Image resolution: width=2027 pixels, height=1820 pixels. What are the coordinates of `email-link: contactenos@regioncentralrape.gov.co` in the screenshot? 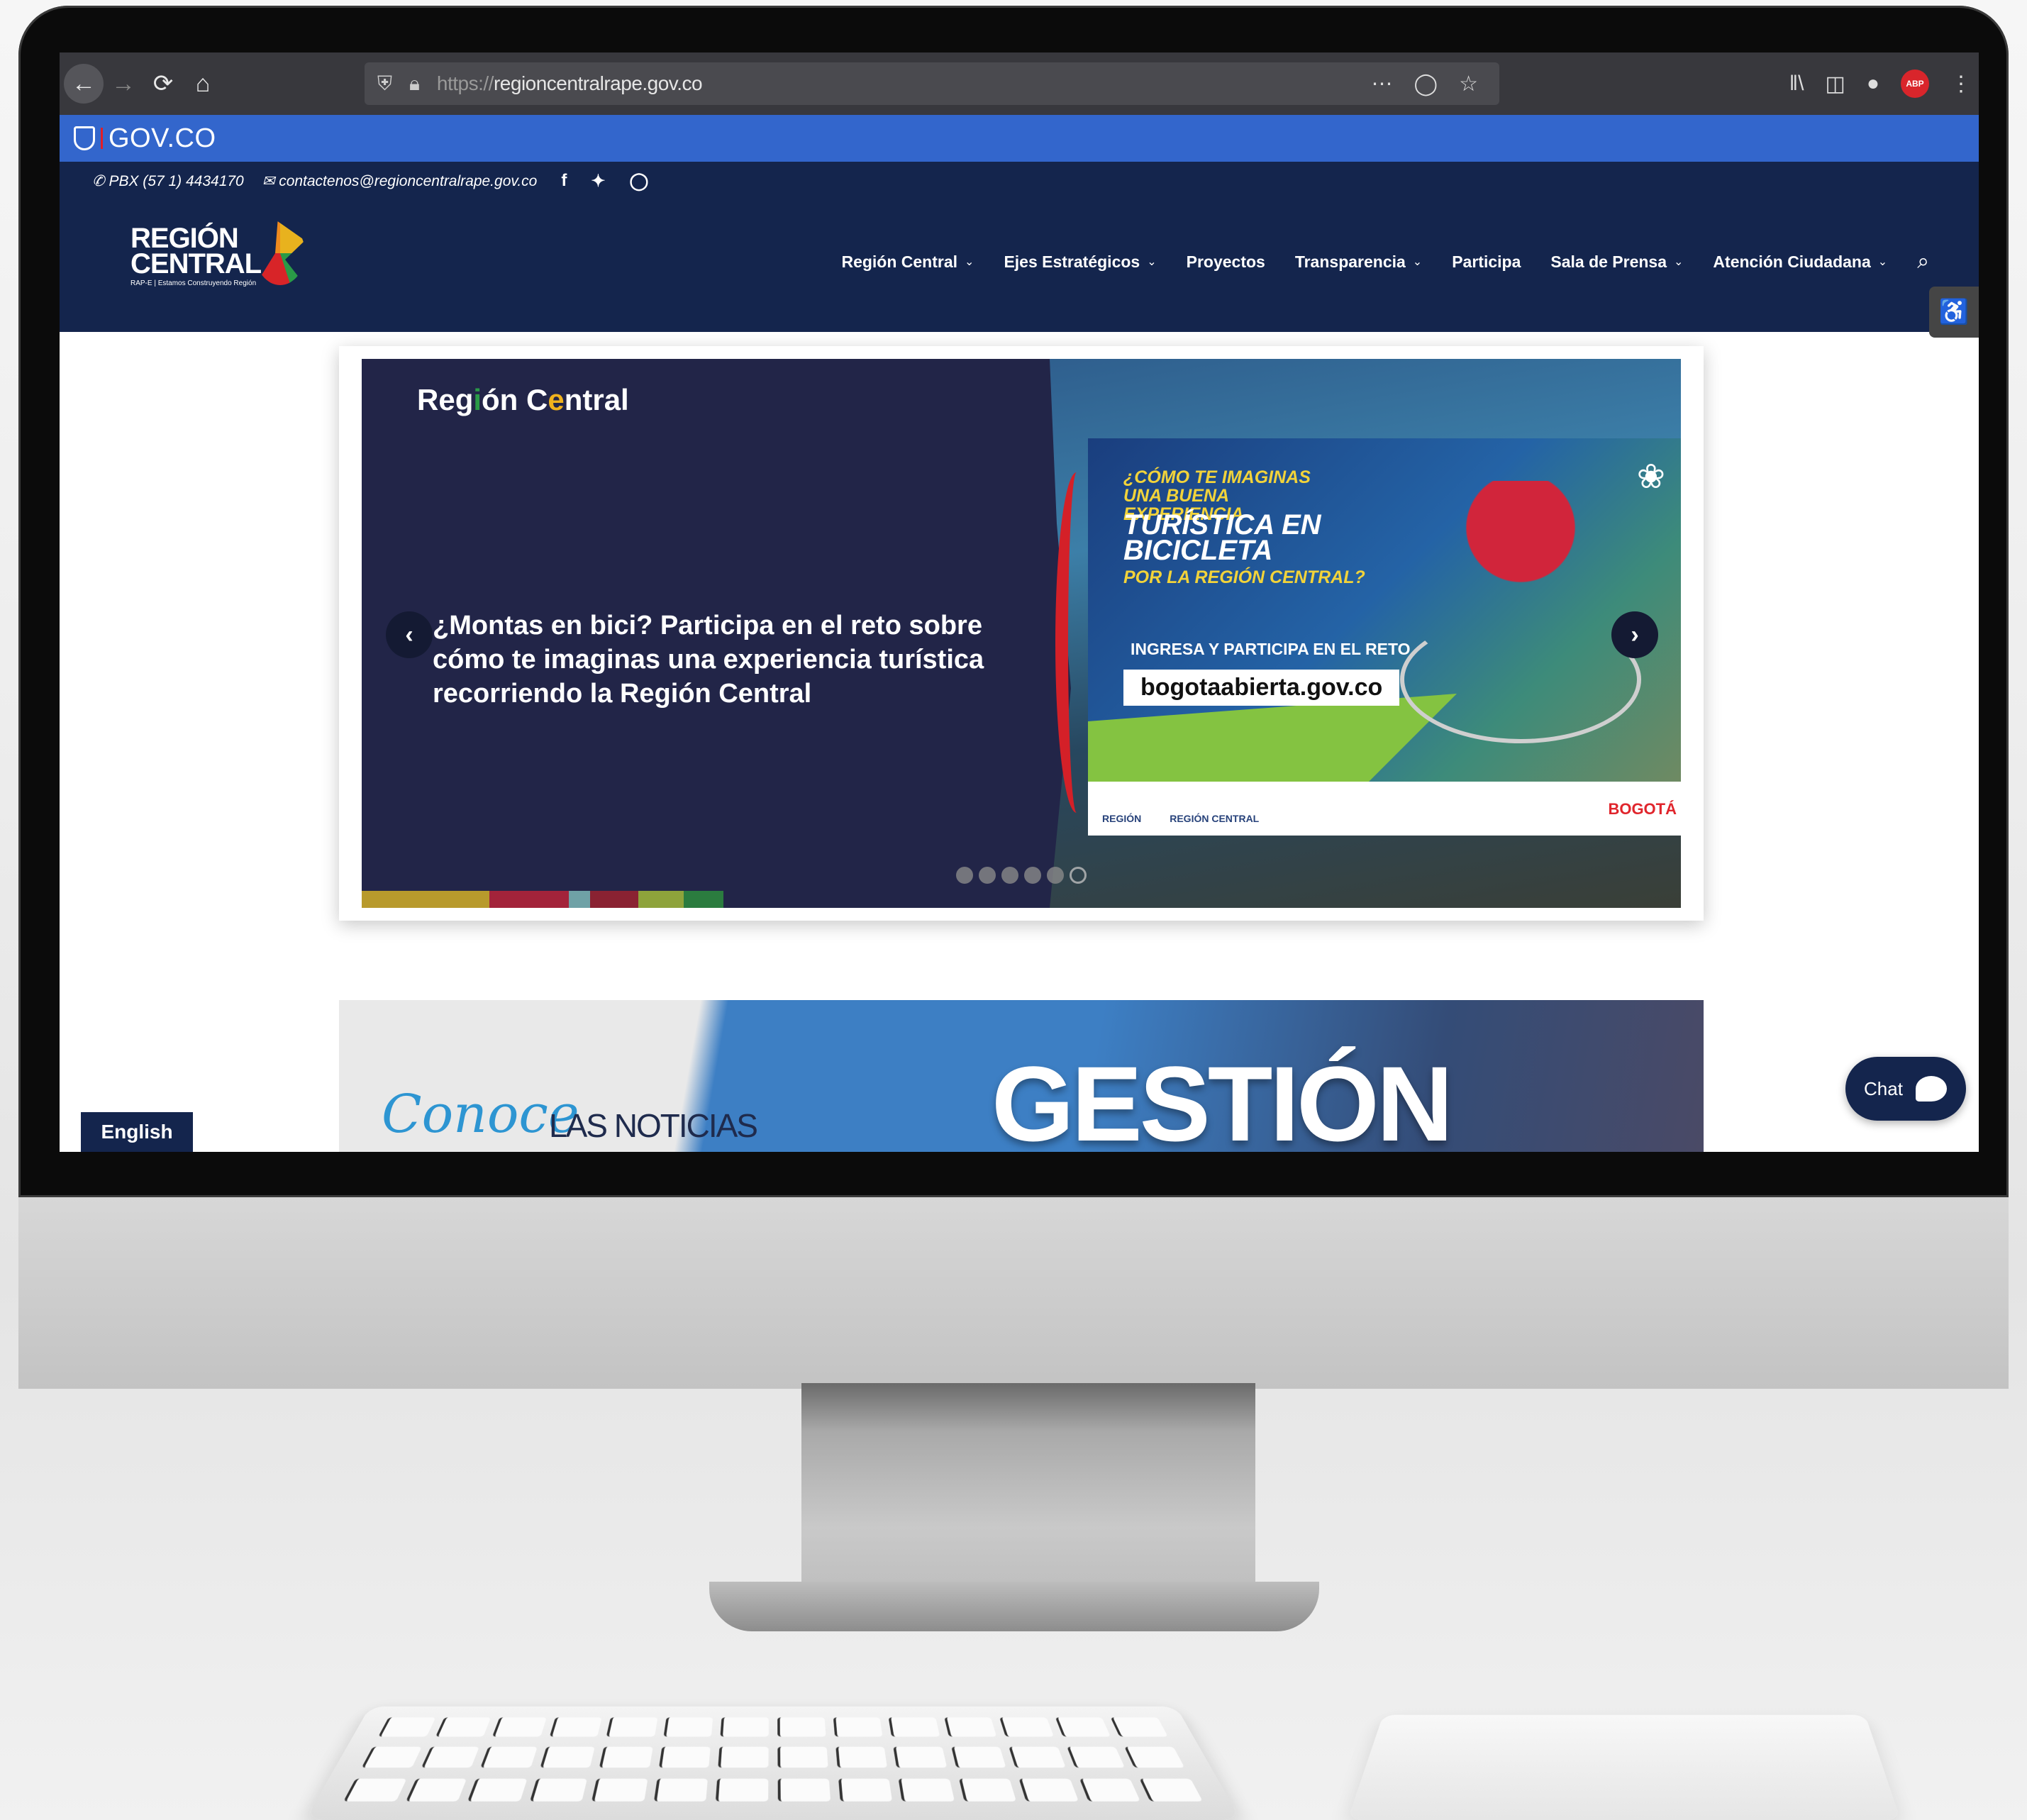 It's located at (408, 181).